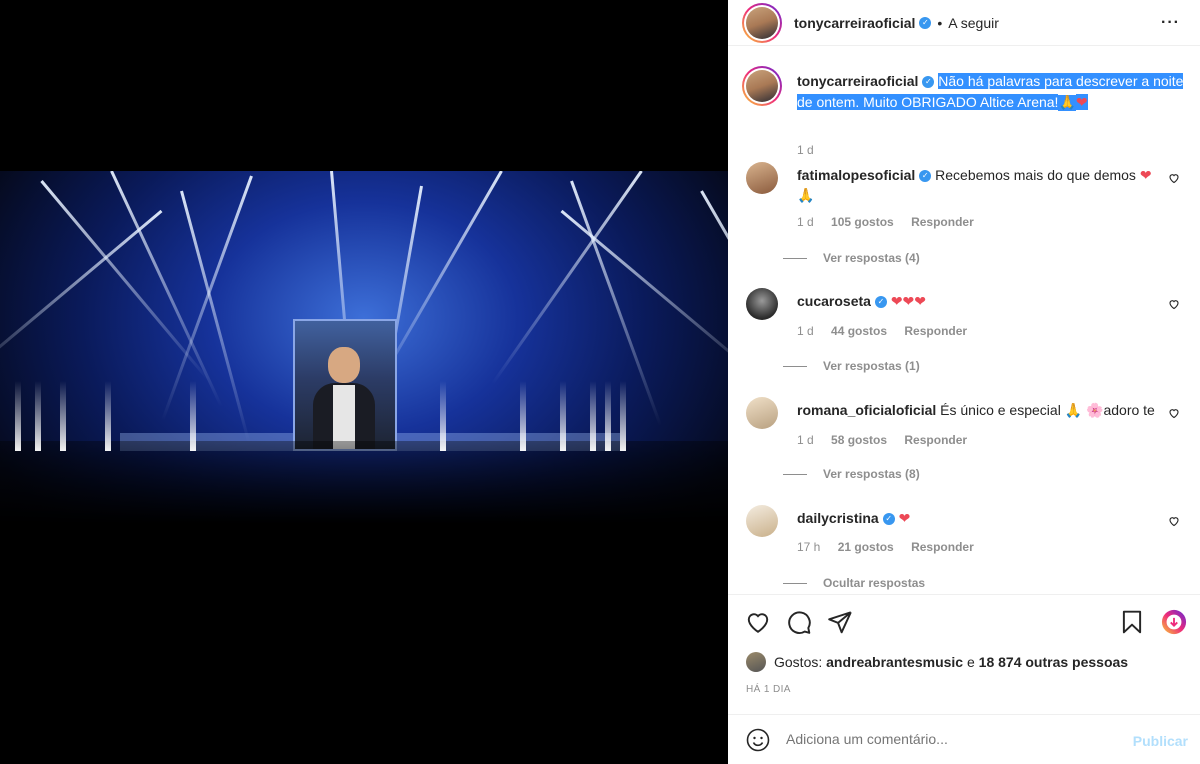  I want to click on view-replies-label: Ver respostas (8), so click(871, 474).